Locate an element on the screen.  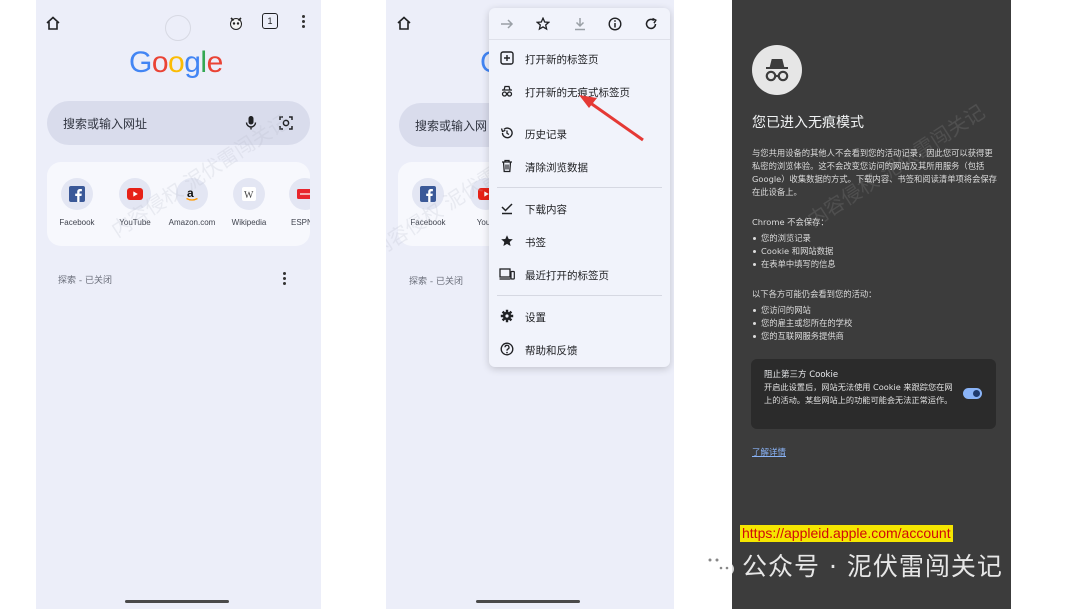
menu-item-downloads: 下载内容 is located at coordinates (579, 208).